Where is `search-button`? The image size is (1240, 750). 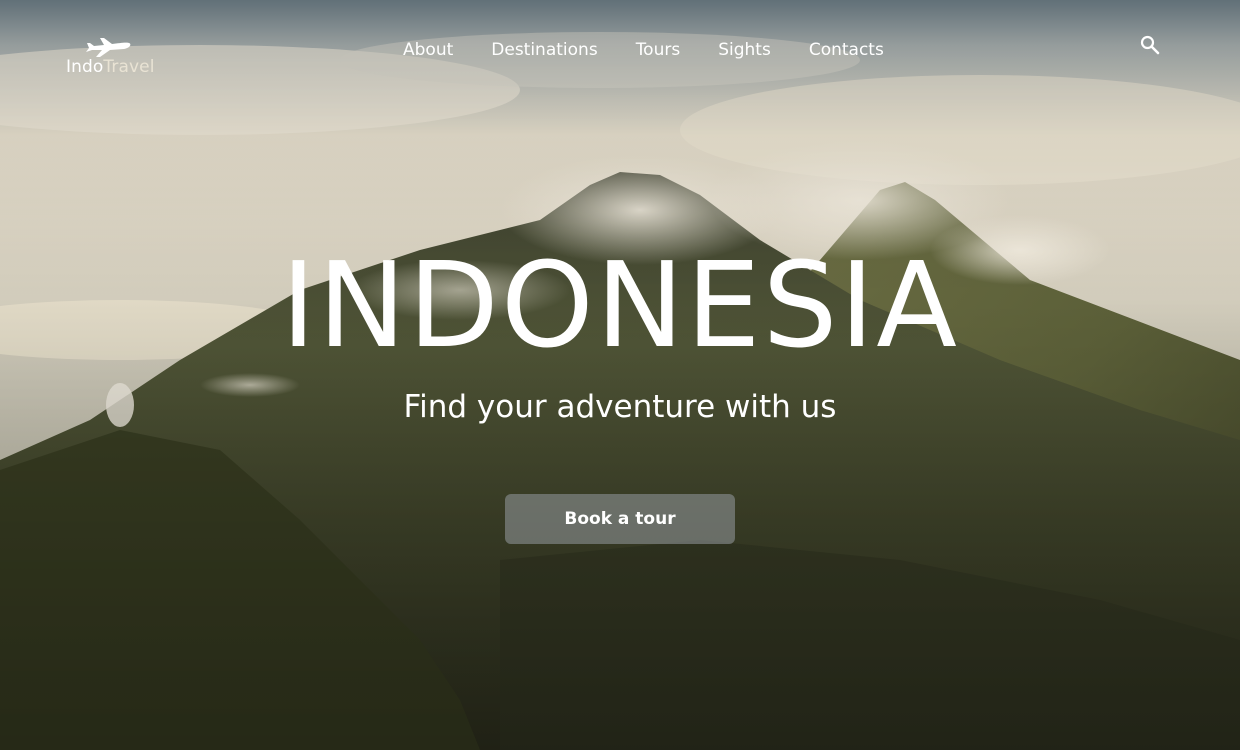
search-button is located at coordinates (1150, 45).